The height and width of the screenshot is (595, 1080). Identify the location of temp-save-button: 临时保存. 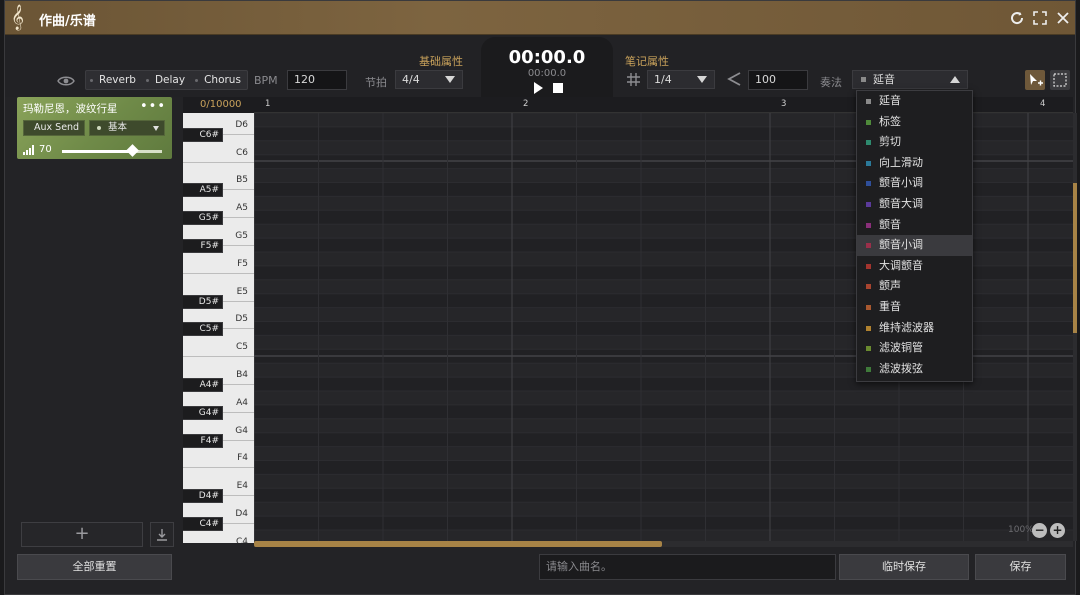
(904, 567).